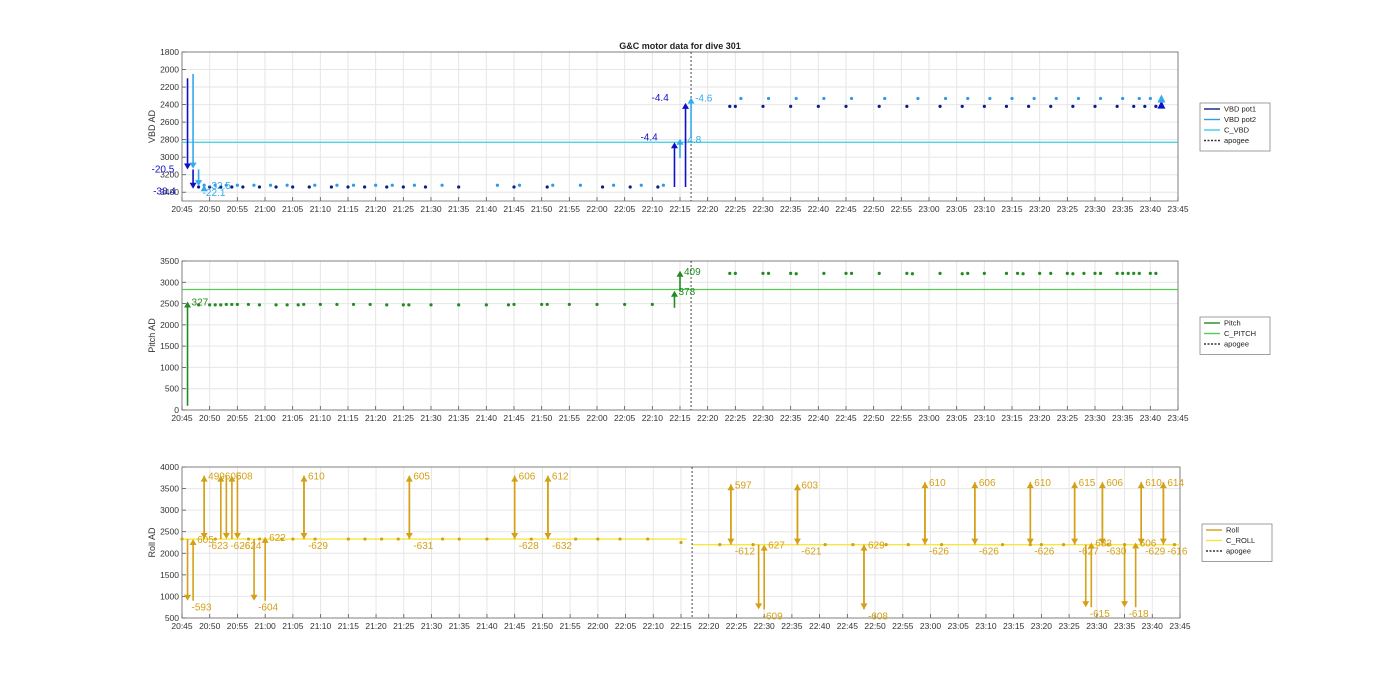  Describe the element at coordinates (238, 418) in the screenshot. I see `x-tick-label: 20:55` at that location.